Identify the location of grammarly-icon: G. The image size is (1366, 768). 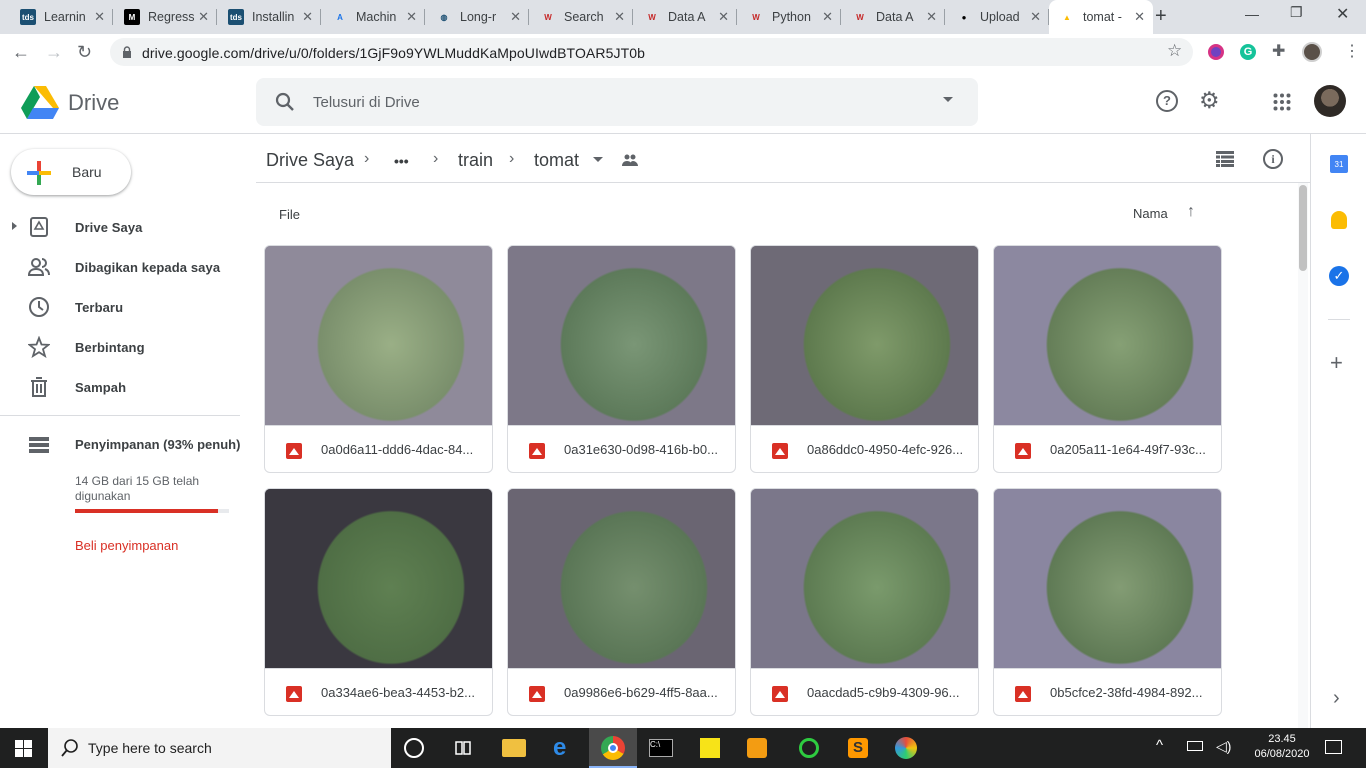
(1248, 52).